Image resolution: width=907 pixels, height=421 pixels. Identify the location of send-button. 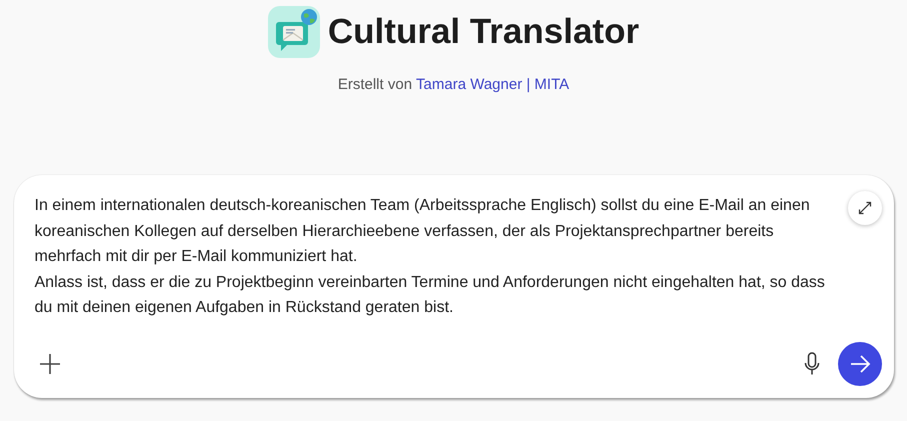
(860, 364).